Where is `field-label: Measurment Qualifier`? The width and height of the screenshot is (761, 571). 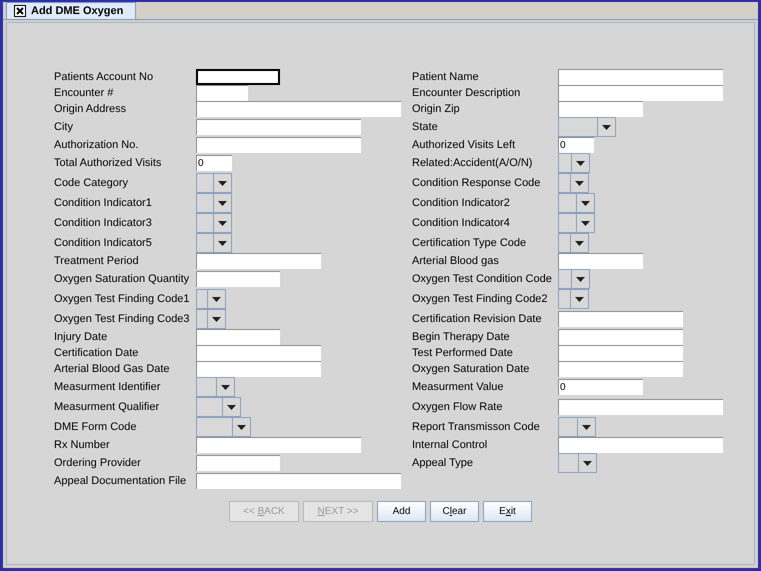 field-label: Measurment Qualifier is located at coordinates (107, 407).